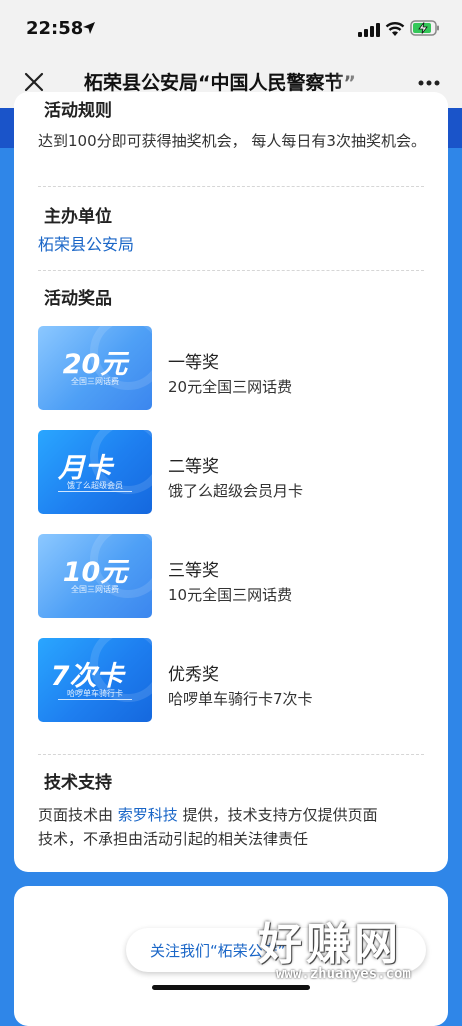  I want to click on prize-image-fourth: 7次卡 哈啰单车骑行卡, so click(95, 680).